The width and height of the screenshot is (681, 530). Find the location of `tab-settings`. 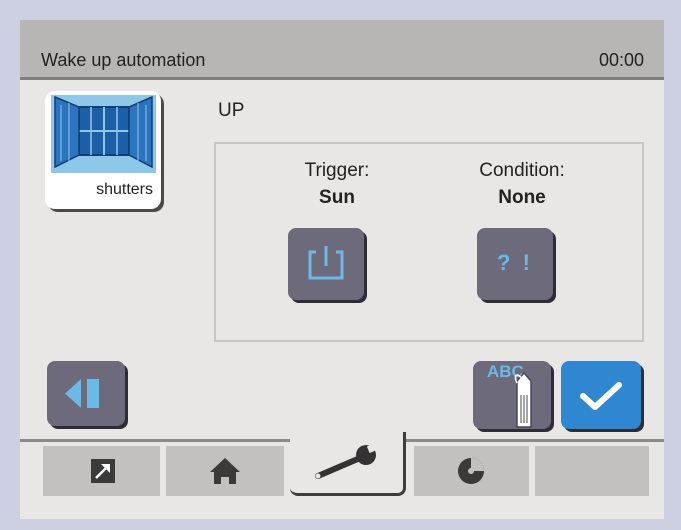

tab-settings is located at coordinates (348, 464).